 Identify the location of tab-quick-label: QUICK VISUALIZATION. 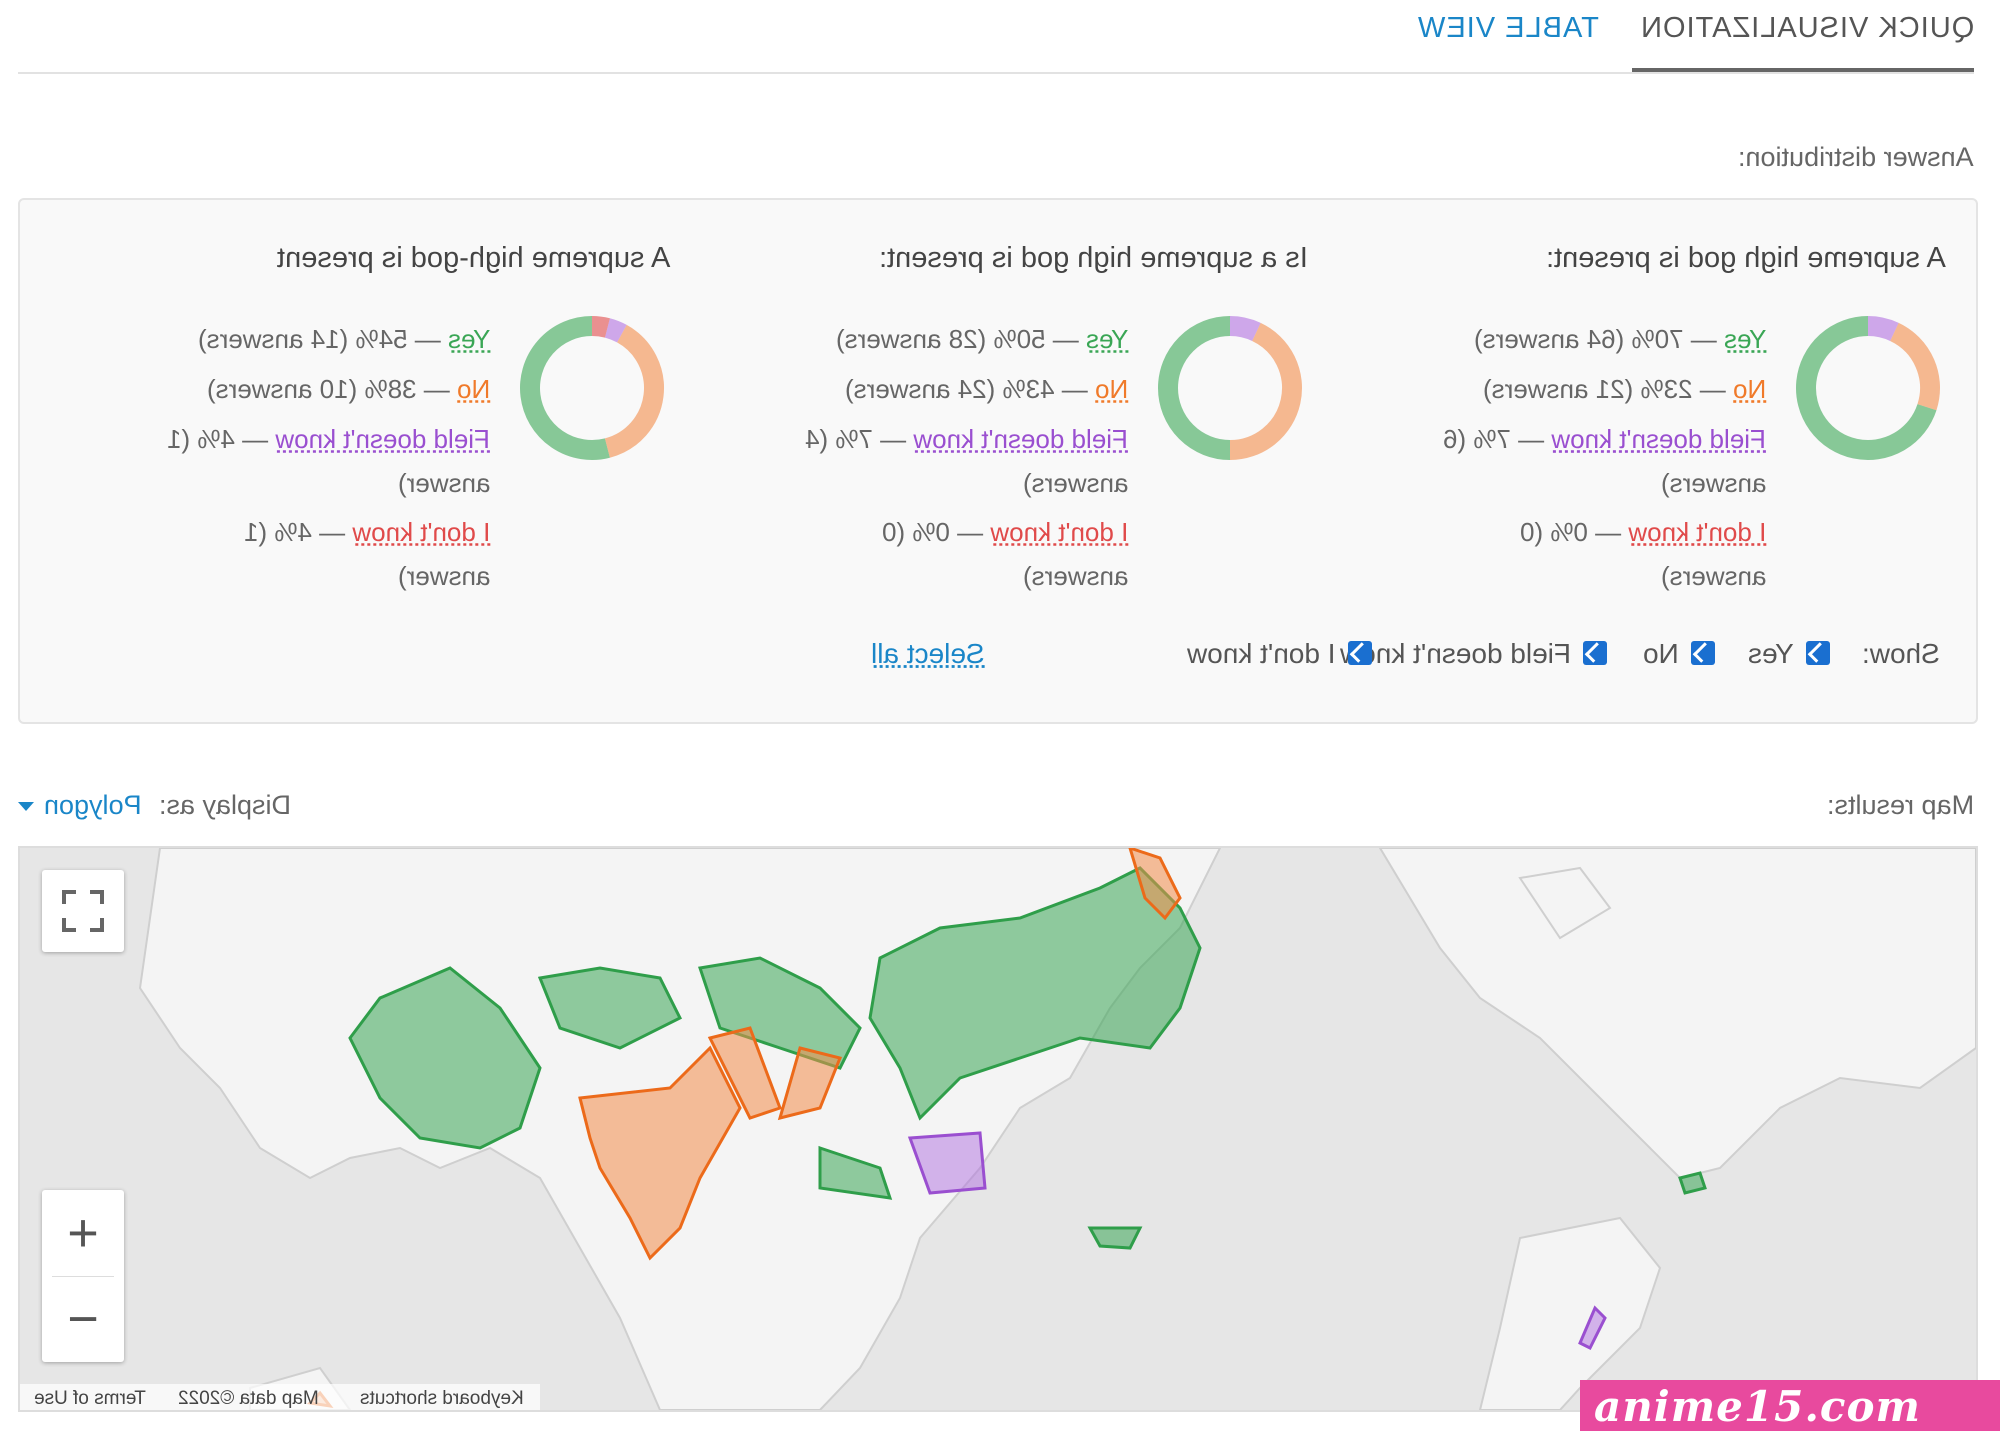
(1806, 28).